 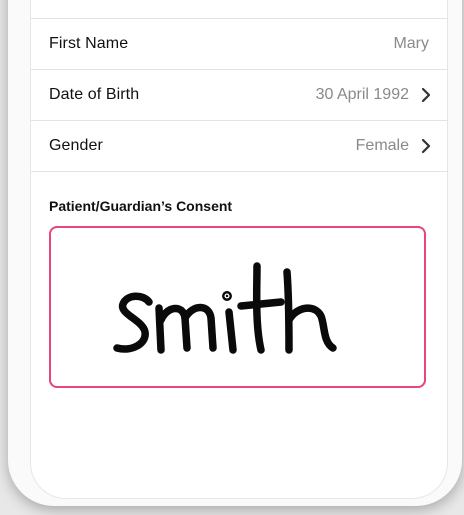 I want to click on first-name-label: First Name, so click(x=89, y=43).